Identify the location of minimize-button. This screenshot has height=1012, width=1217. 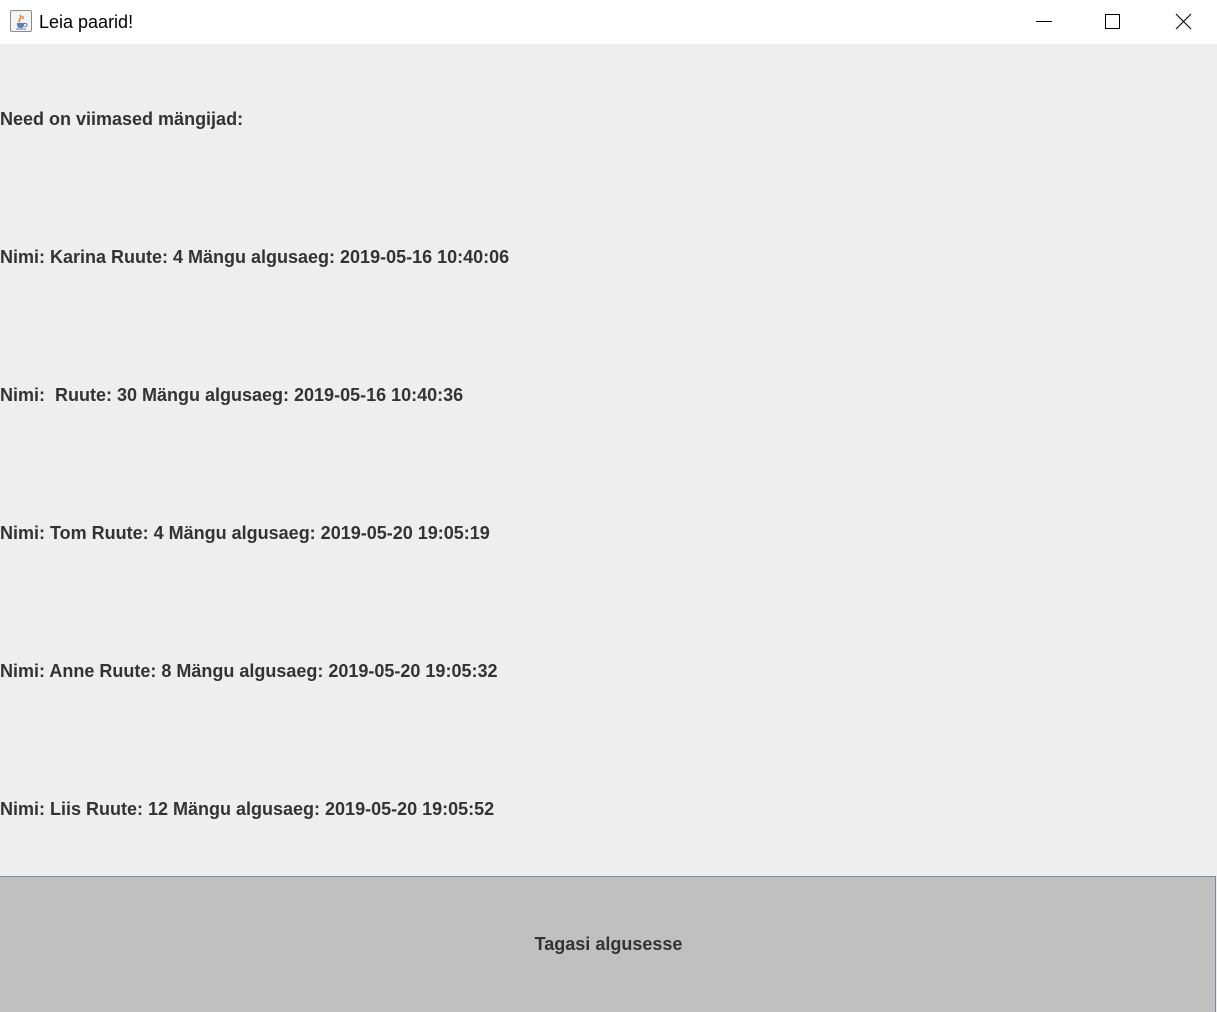
(1043, 22).